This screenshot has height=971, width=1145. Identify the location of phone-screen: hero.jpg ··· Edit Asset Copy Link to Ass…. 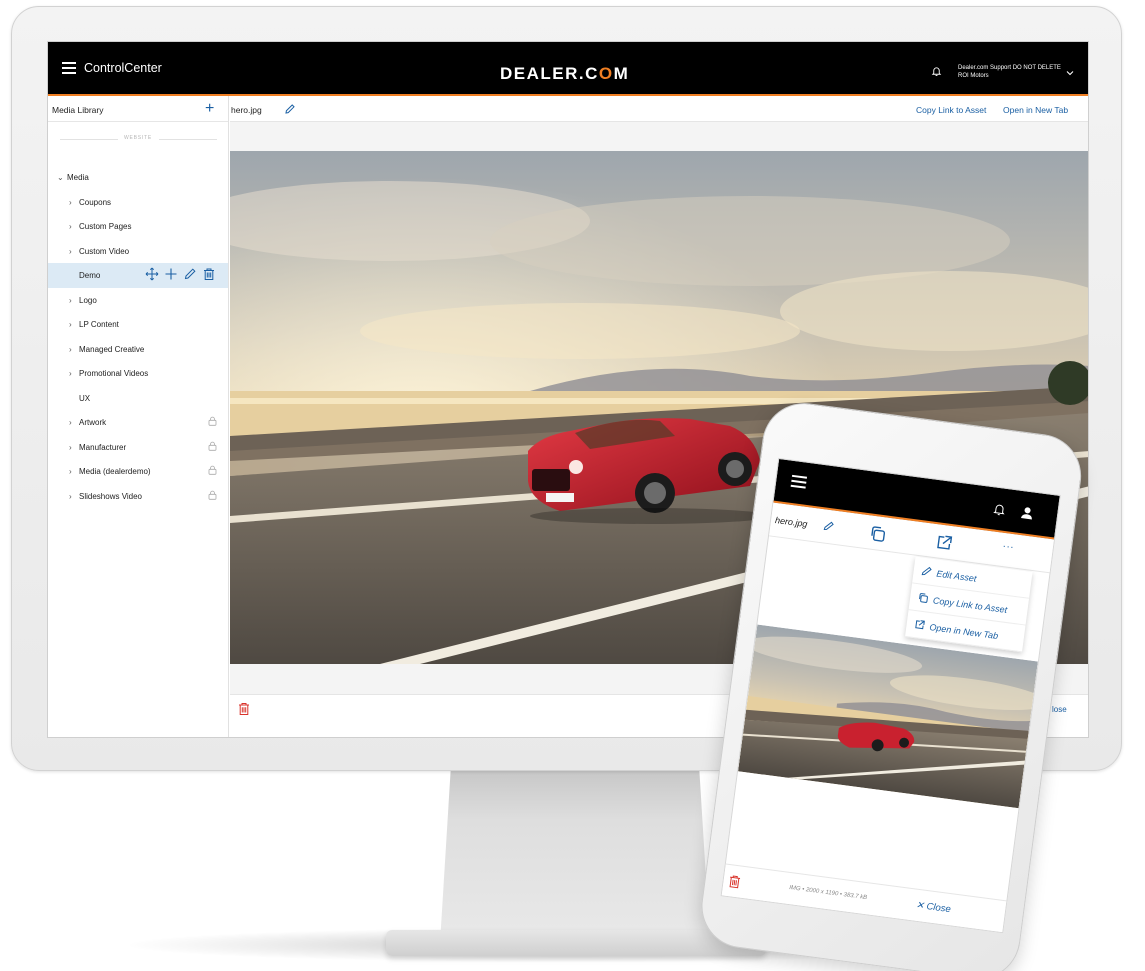
(890, 695).